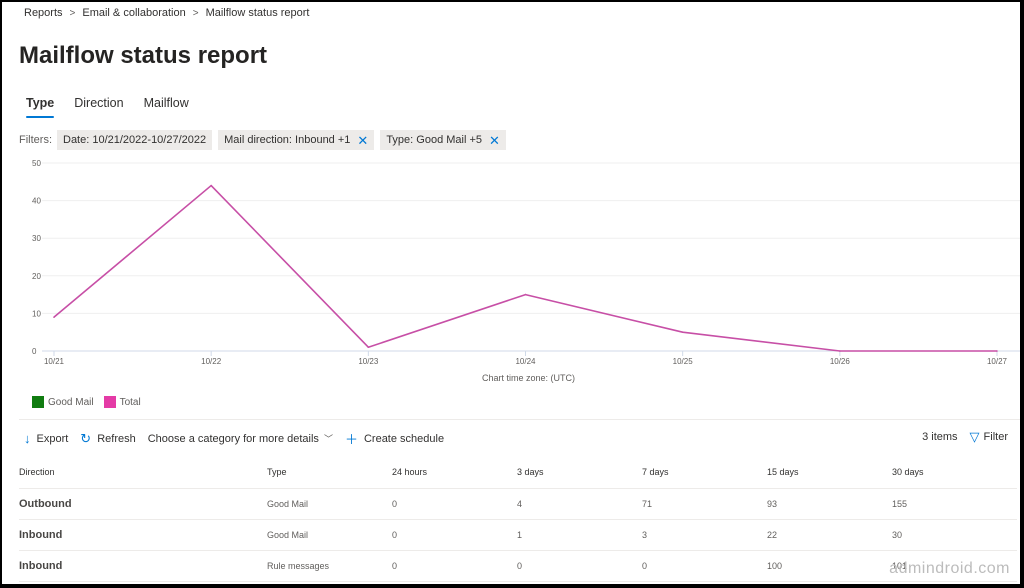  Describe the element at coordinates (328, 439) in the screenshot. I see `chevron-down-icon: ﹀` at that location.